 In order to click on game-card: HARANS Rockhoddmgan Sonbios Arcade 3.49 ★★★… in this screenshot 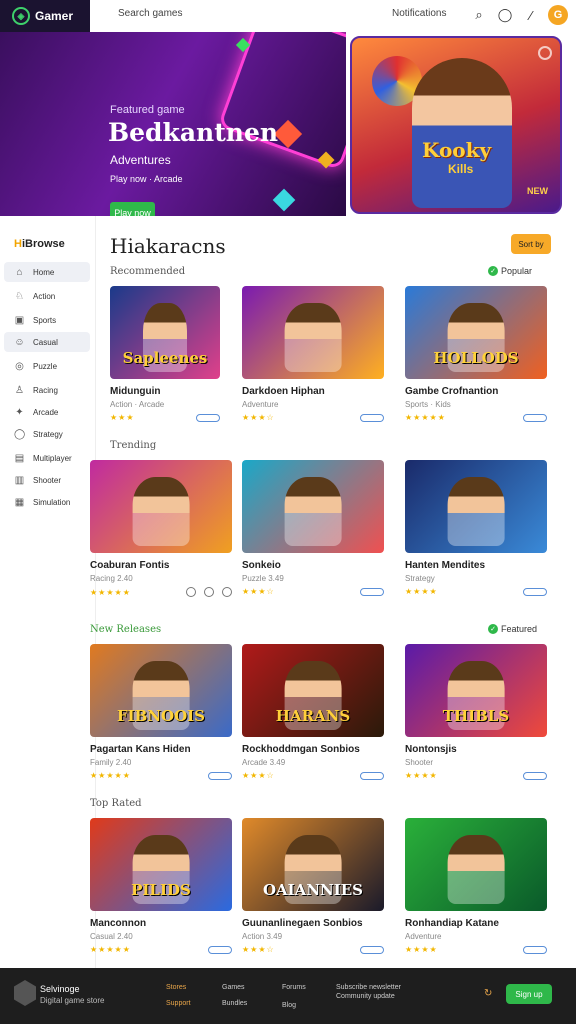, I will do `click(313, 712)`.